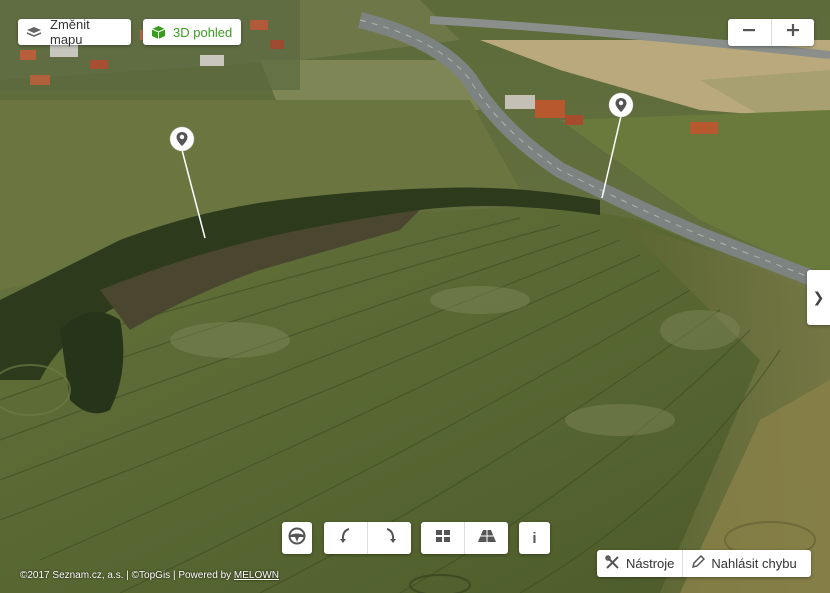  Describe the element at coordinates (203, 32) in the screenshot. I see `view-3d-label: 3D pohled` at that location.